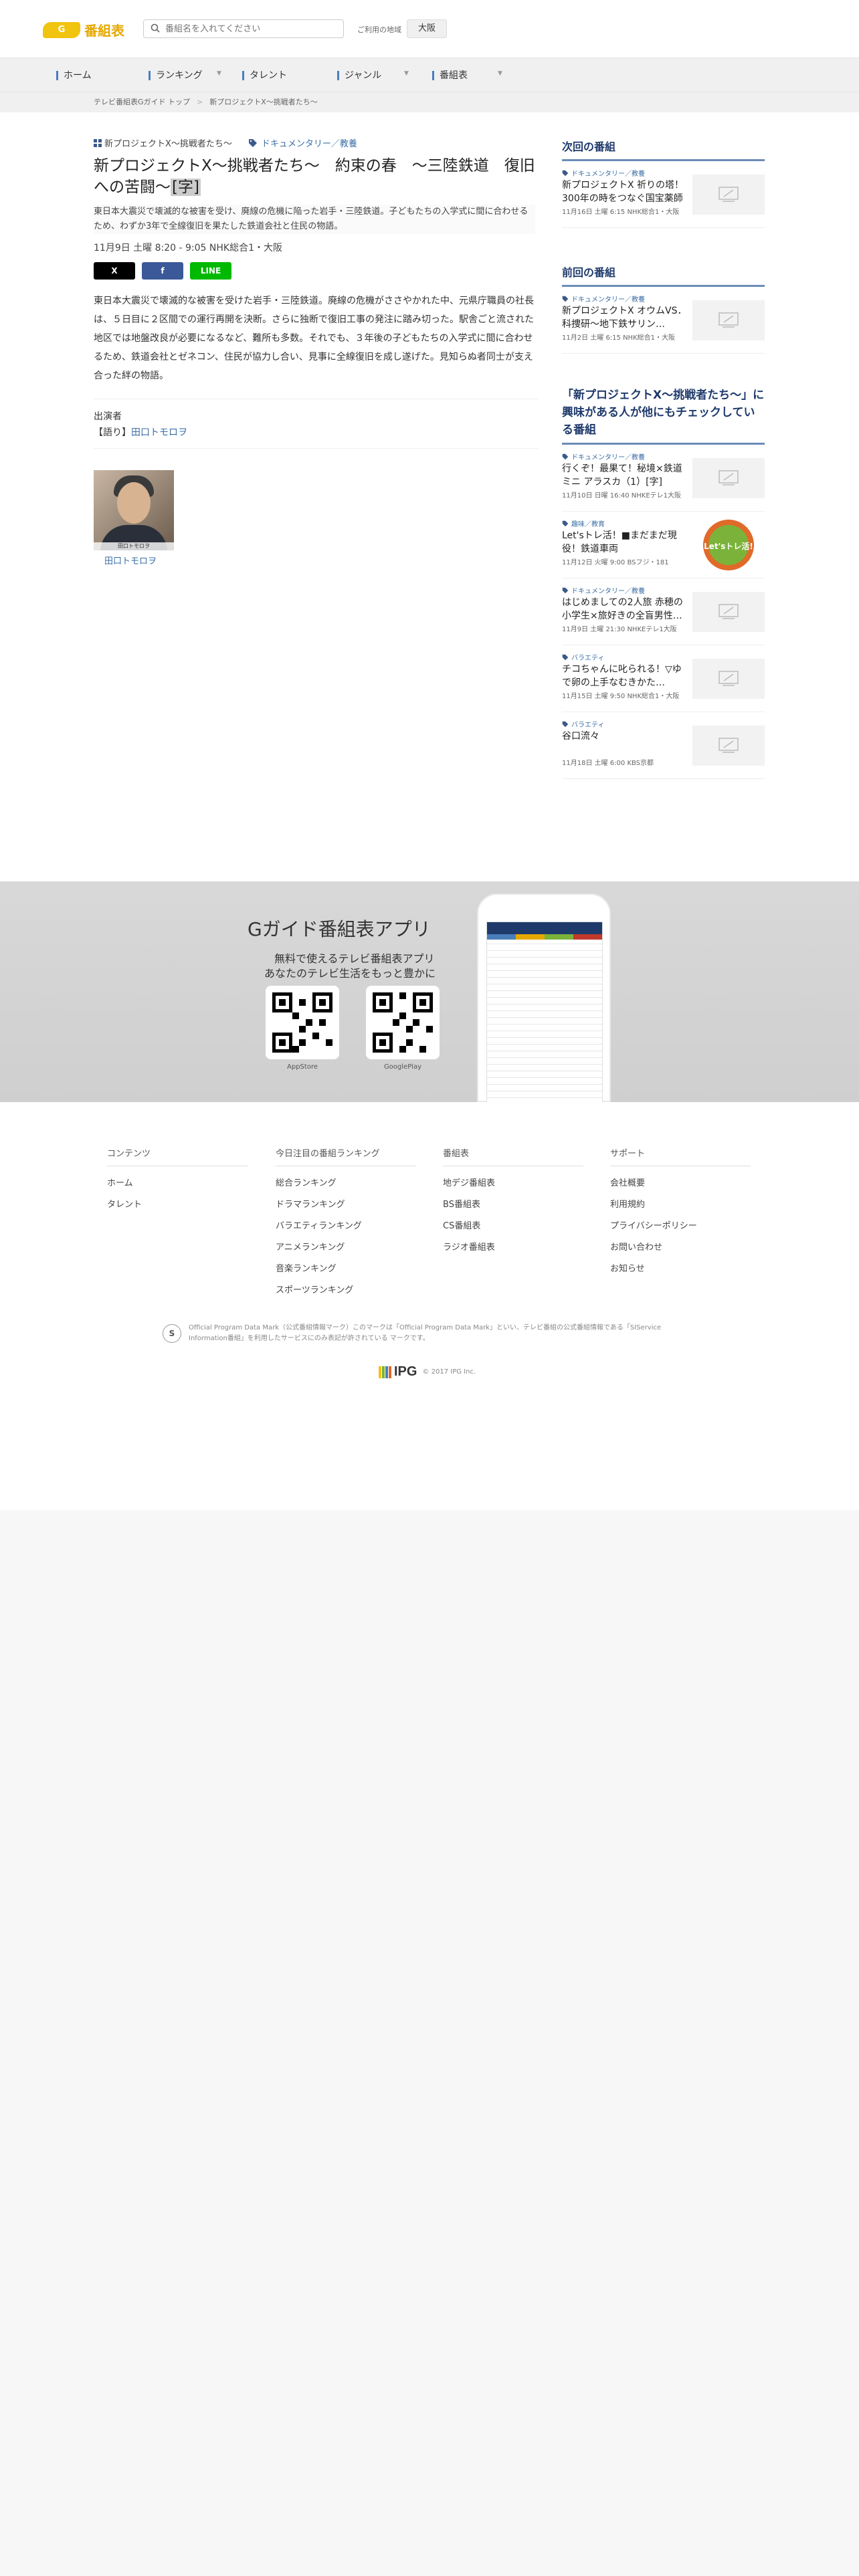 This screenshot has height=2576, width=859. What do you see at coordinates (513, 1226) in the screenshot?
I see `footer-link: CS番組表` at bounding box center [513, 1226].